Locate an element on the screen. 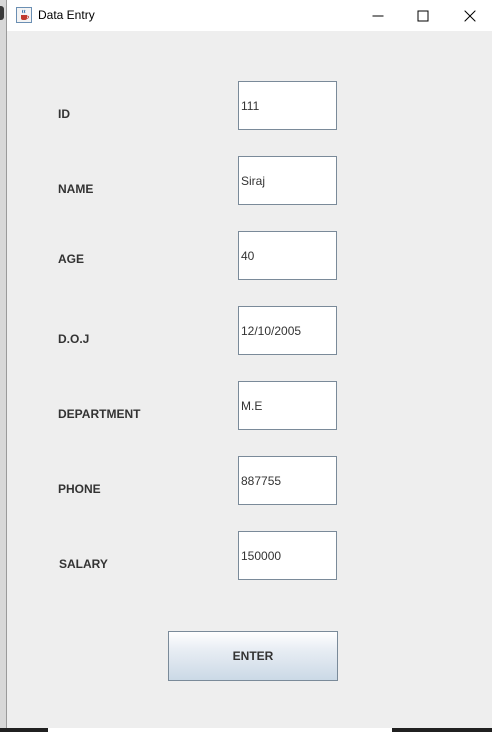 This screenshot has height=732, width=492. window-titlebar: Data Entry is located at coordinates (249, 15).